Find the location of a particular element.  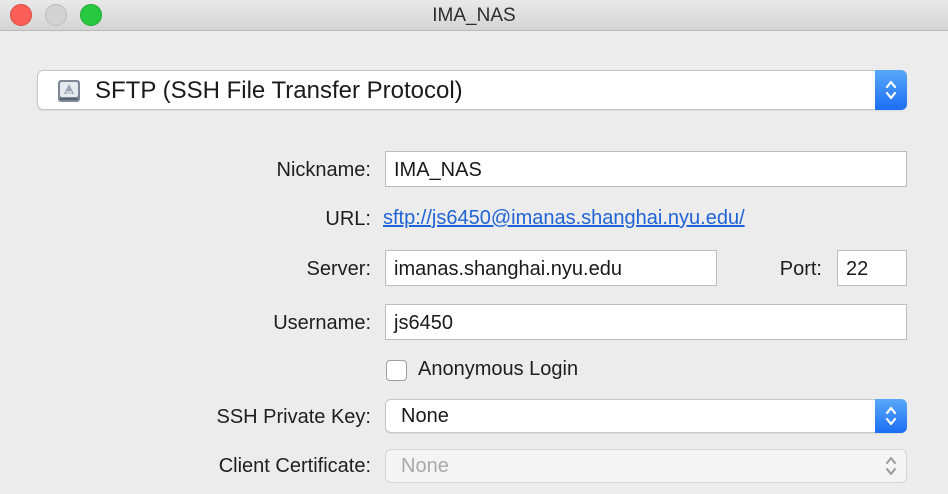

username-label: Username: is located at coordinates (322, 323).